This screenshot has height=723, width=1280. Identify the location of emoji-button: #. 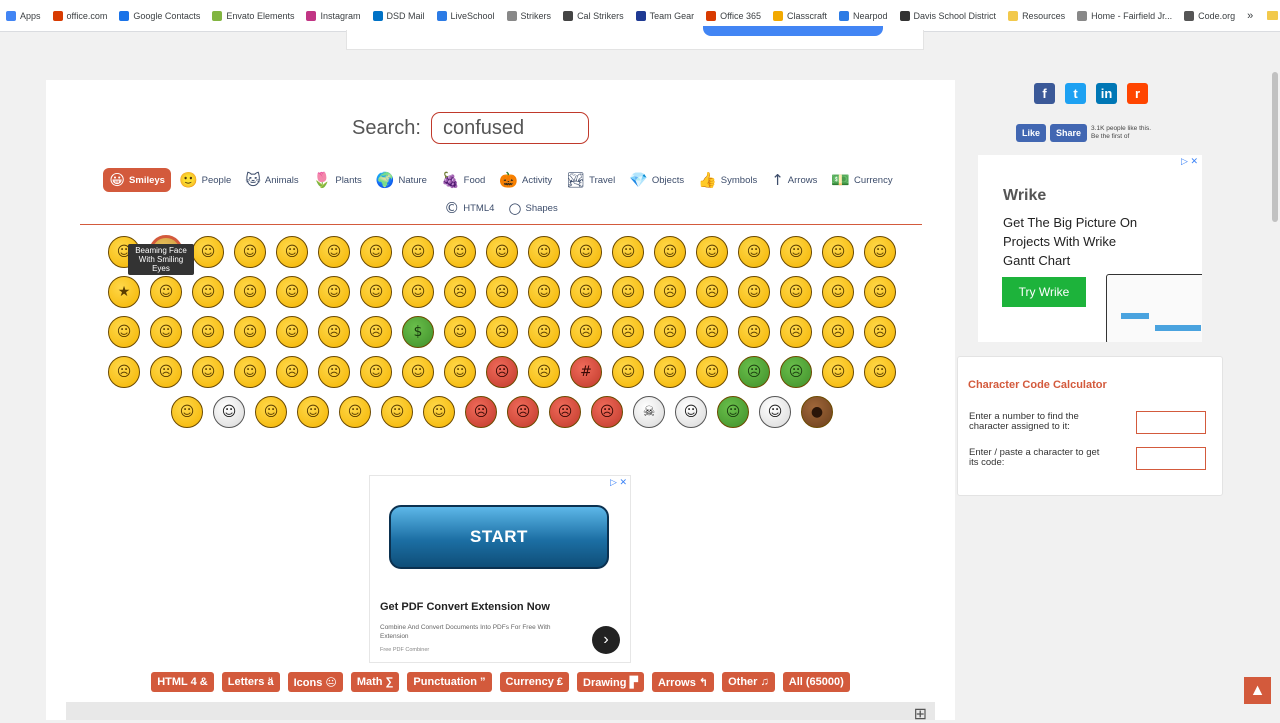
(586, 372).